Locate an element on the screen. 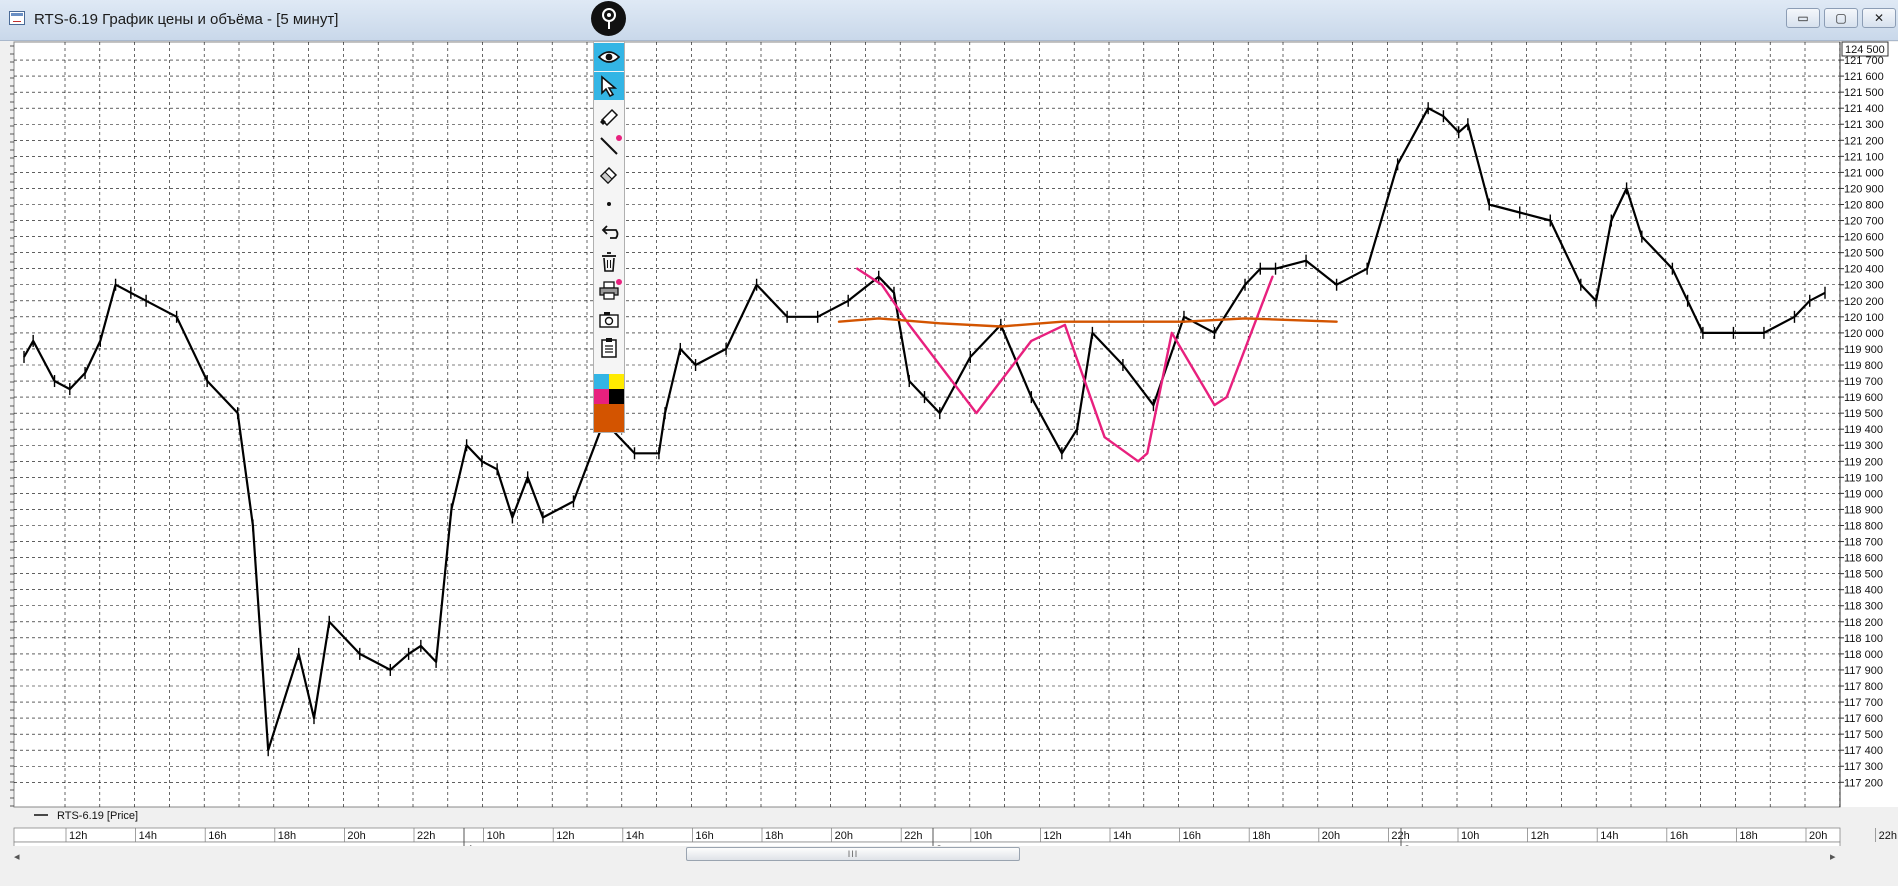 The image size is (1898, 886). price-axis-label: 120 600 is located at coordinates (1864, 238).